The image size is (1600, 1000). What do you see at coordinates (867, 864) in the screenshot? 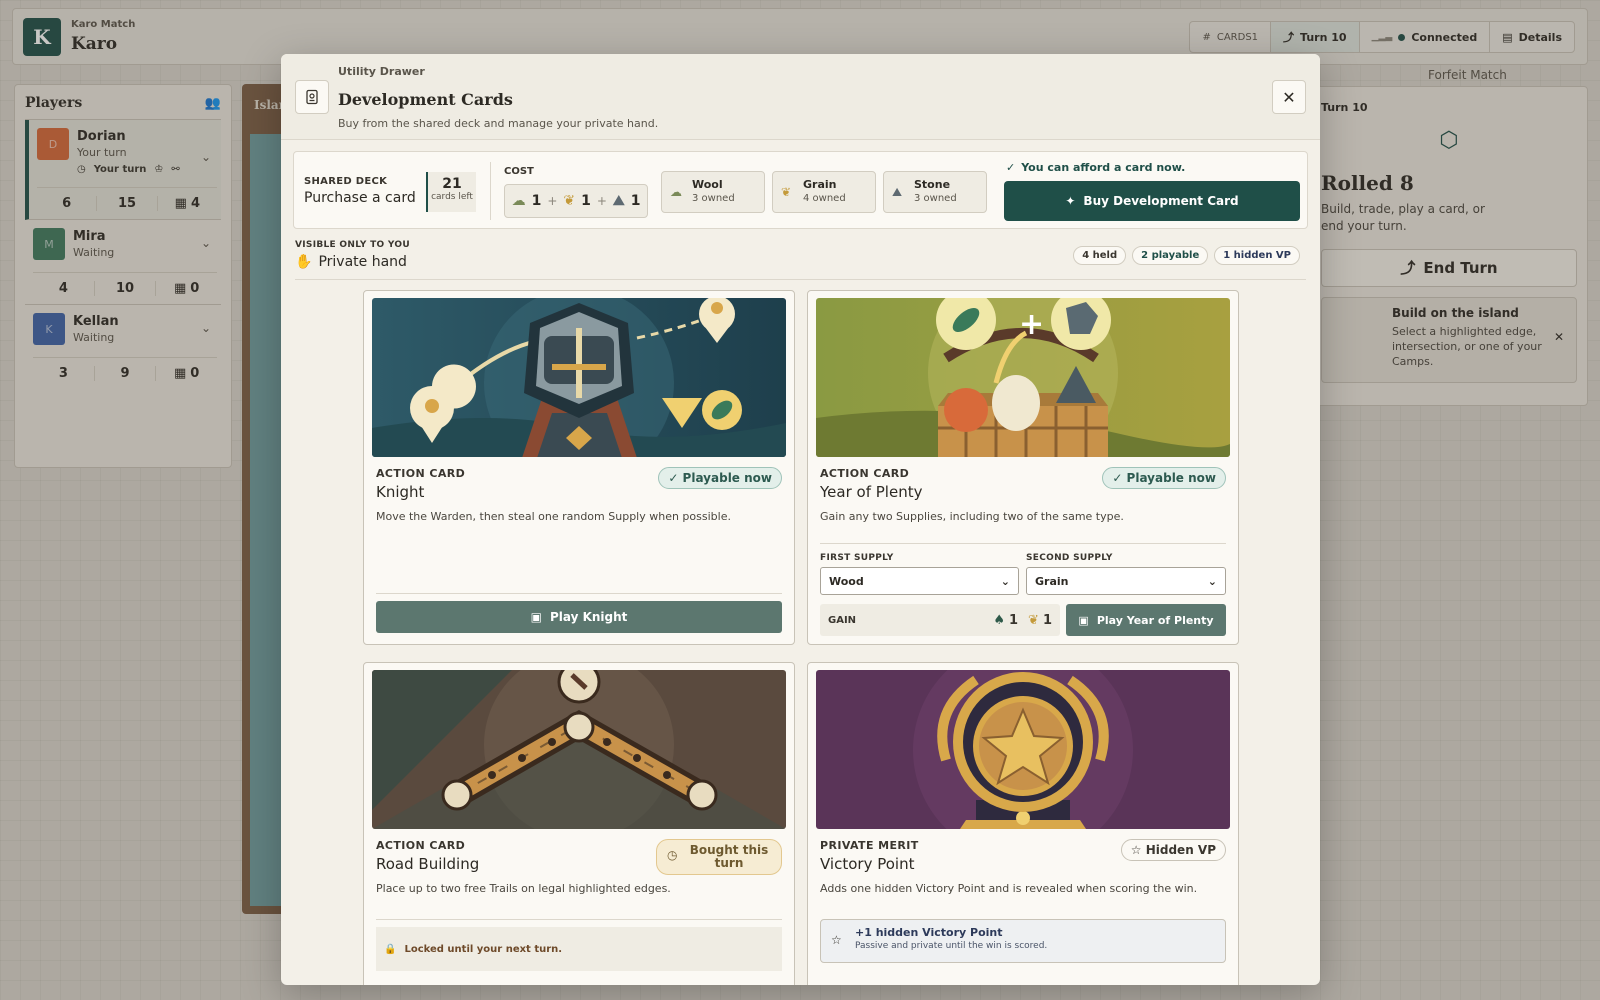
I see `card-name: Victory Point` at bounding box center [867, 864].